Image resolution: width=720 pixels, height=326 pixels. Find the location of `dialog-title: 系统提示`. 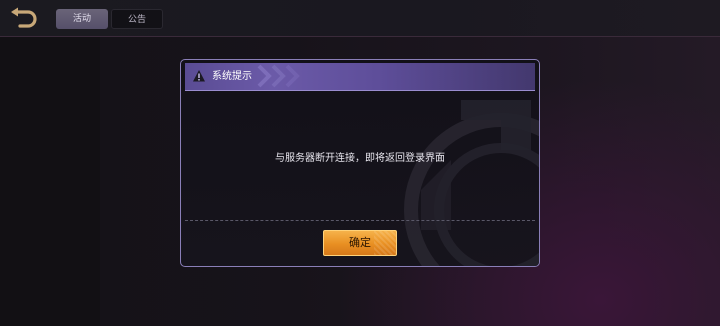

dialog-title: 系统提示 is located at coordinates (232, 76).